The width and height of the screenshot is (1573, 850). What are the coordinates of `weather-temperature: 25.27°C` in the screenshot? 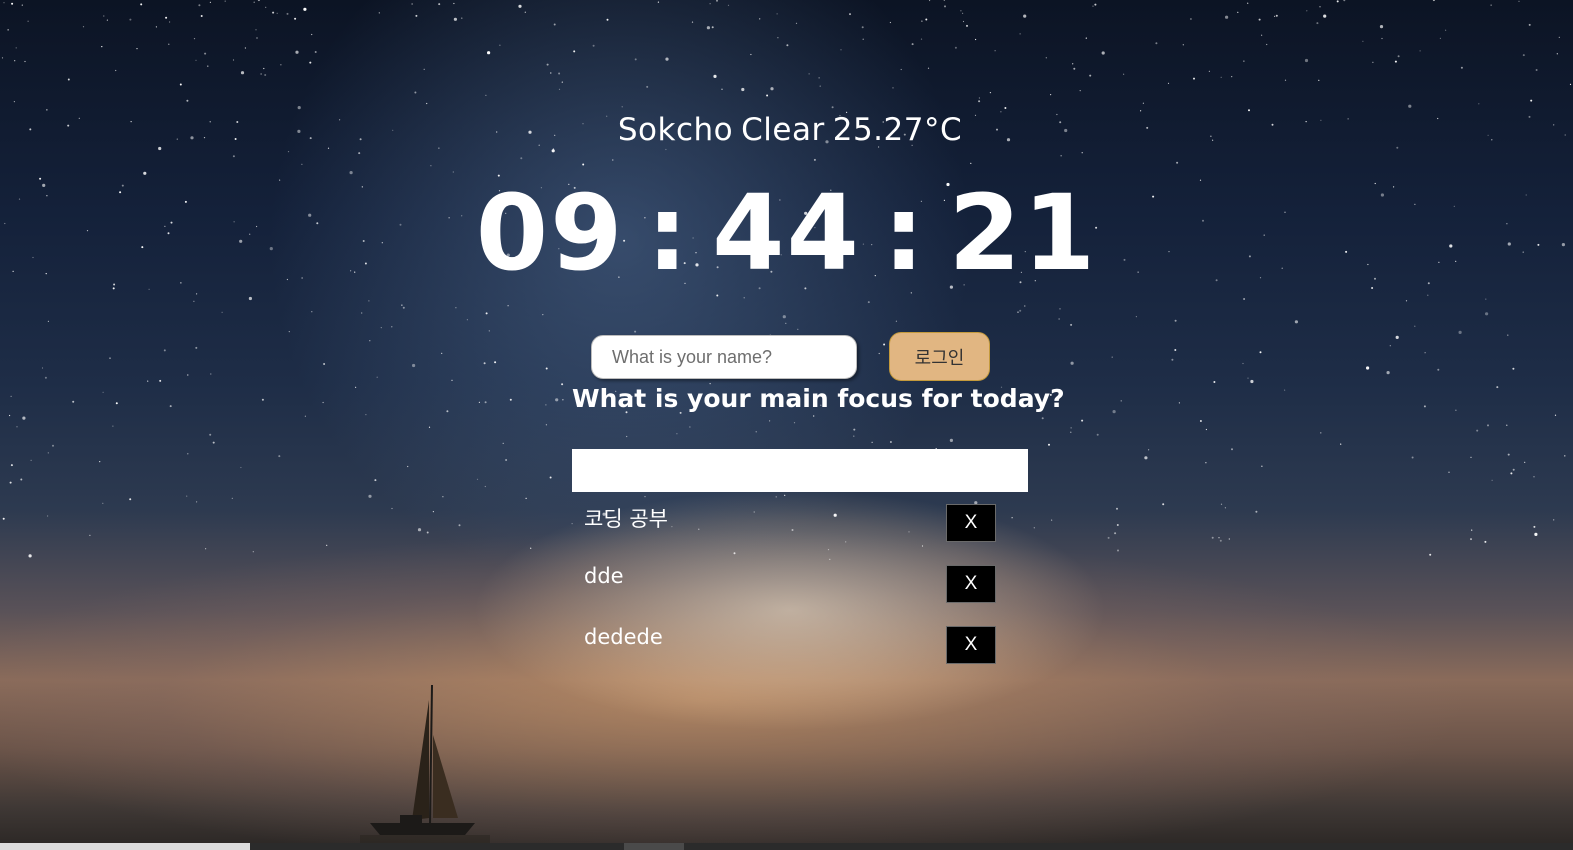 It's located at (897, 130).